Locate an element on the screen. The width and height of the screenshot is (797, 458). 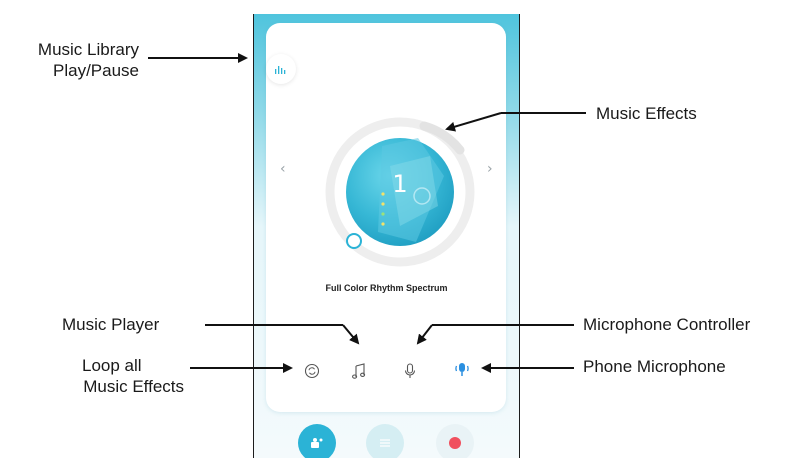
arrow-microphone-controller-diagonal is located at coordinates (424, 334).